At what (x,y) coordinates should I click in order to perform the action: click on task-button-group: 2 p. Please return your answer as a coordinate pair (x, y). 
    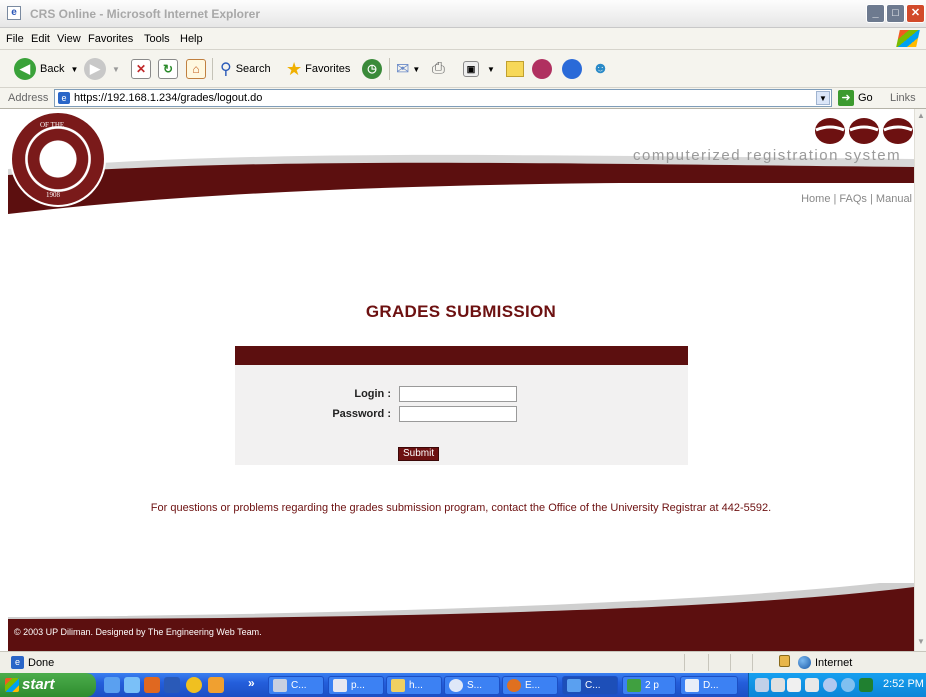
    Looking at the image, I should click on (649, 685).